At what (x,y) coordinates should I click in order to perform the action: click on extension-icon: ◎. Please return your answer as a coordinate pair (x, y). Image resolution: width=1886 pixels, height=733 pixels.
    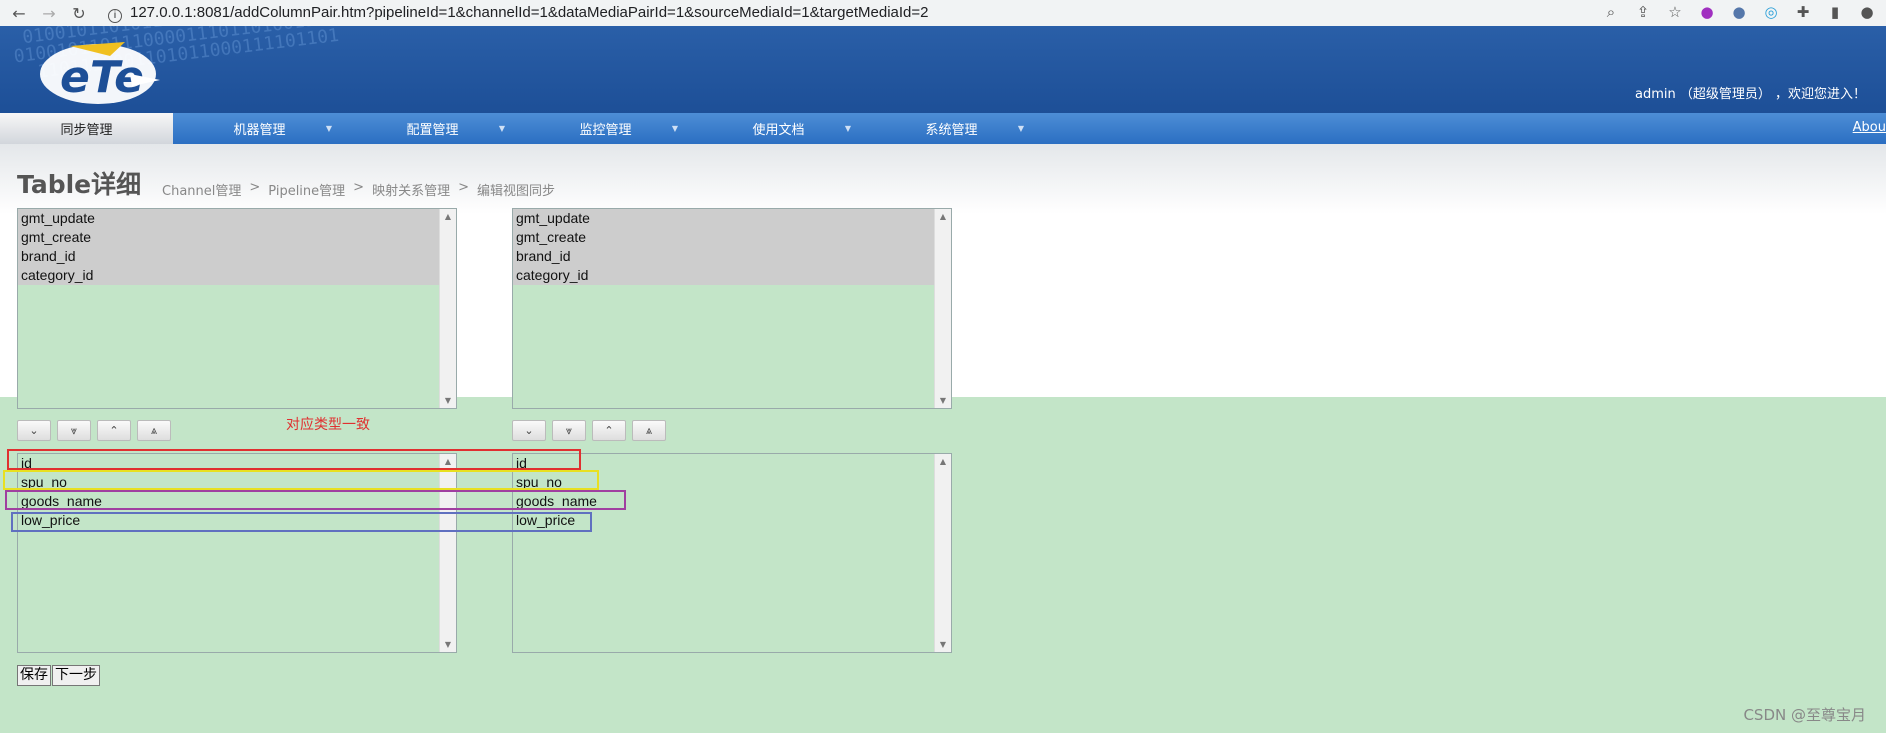
    Looking at the image, I should click on (1771, 12).